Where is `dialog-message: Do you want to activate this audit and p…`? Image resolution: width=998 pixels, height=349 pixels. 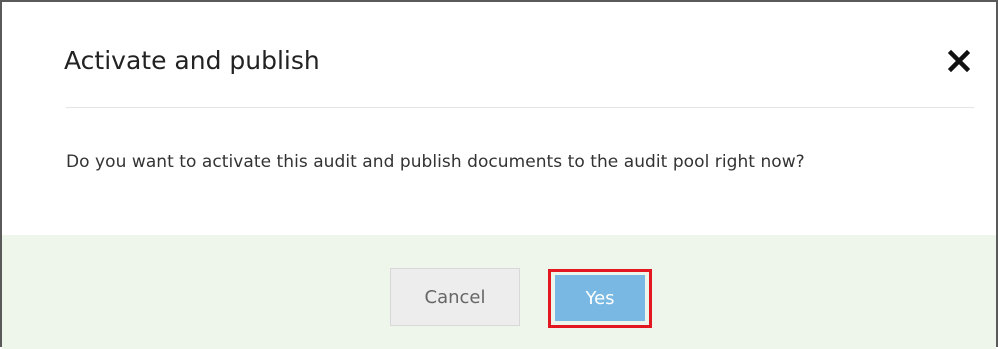 dialog-message: Do you want to activate this audit and p… is located at coordinates (435, 162).